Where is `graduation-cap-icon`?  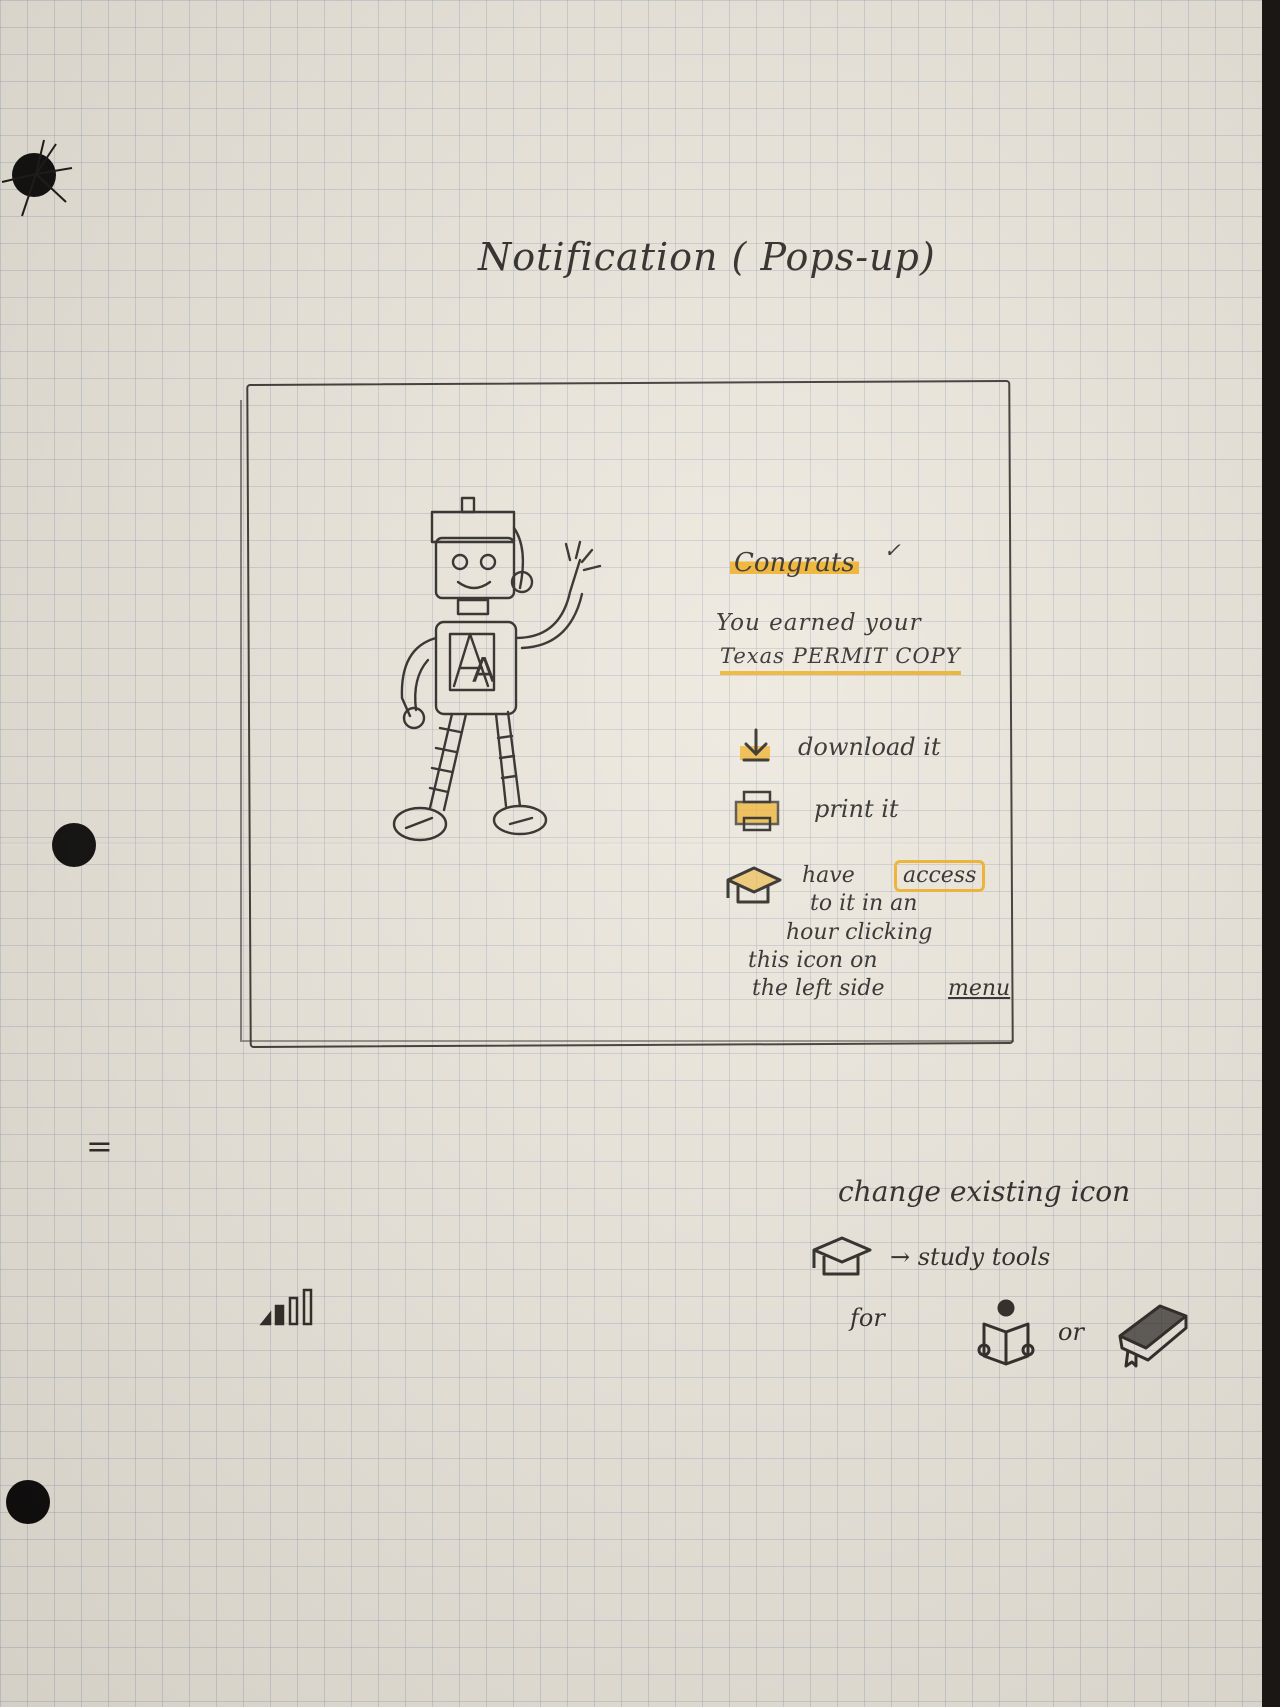
graduation-cap-icon is located at coordinates (754, 885).